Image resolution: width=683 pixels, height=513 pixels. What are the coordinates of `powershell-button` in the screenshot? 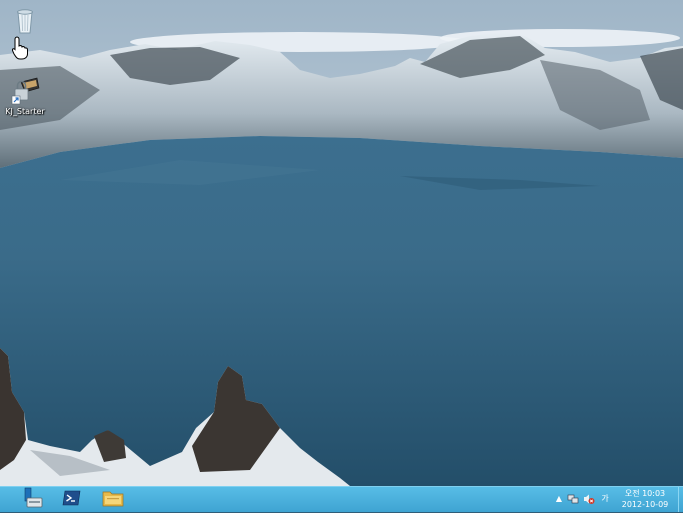 It's located at (72, 500).